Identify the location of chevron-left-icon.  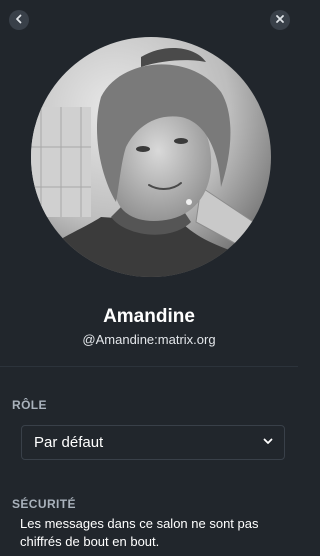
(19, 20).